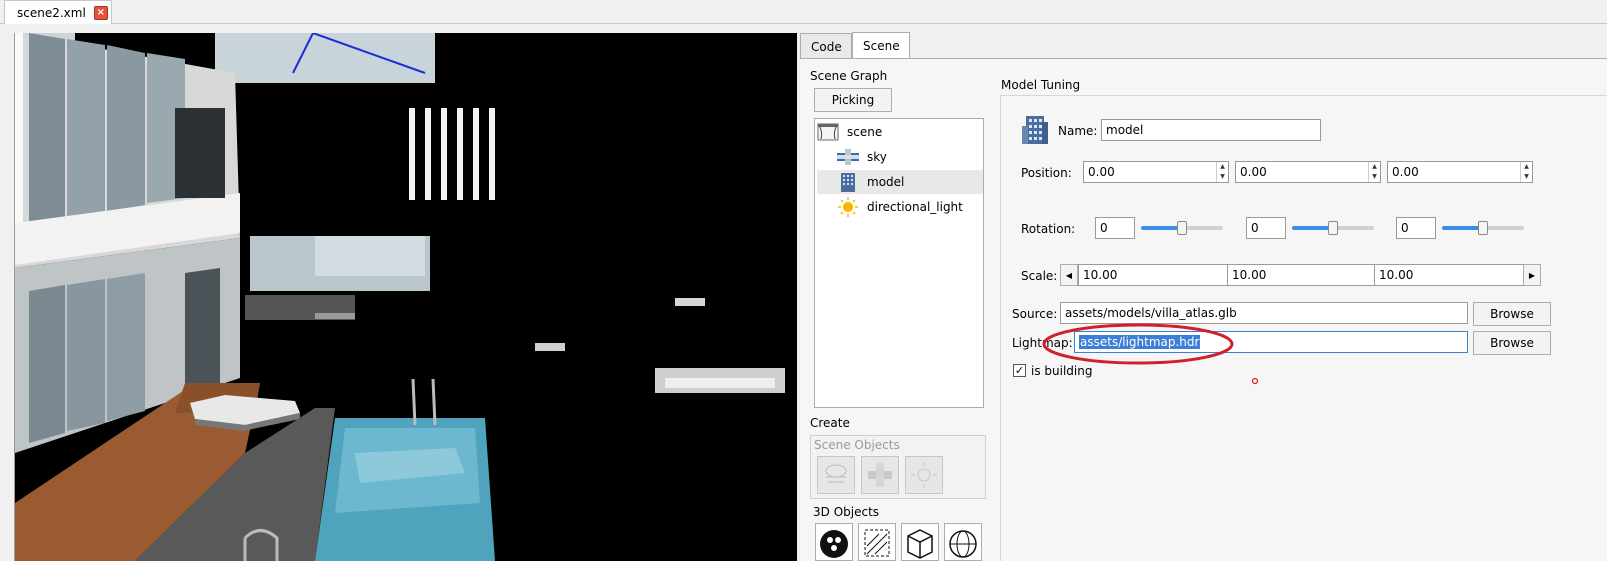 This screenshot has width=1607, height=561. Describe the element at coordinates (100, 12) in the screenshot. I see `close-tab-icon: ×` at that location.